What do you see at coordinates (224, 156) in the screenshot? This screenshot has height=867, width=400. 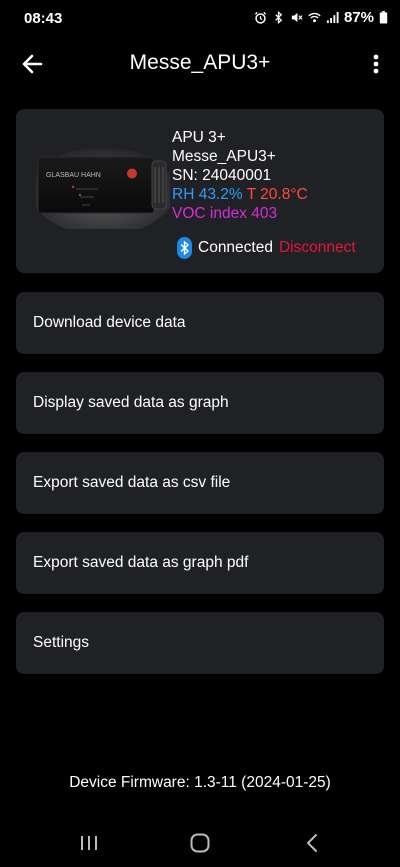 I see `device-name: Messe_APU3+` at bounding box center [224, 156].